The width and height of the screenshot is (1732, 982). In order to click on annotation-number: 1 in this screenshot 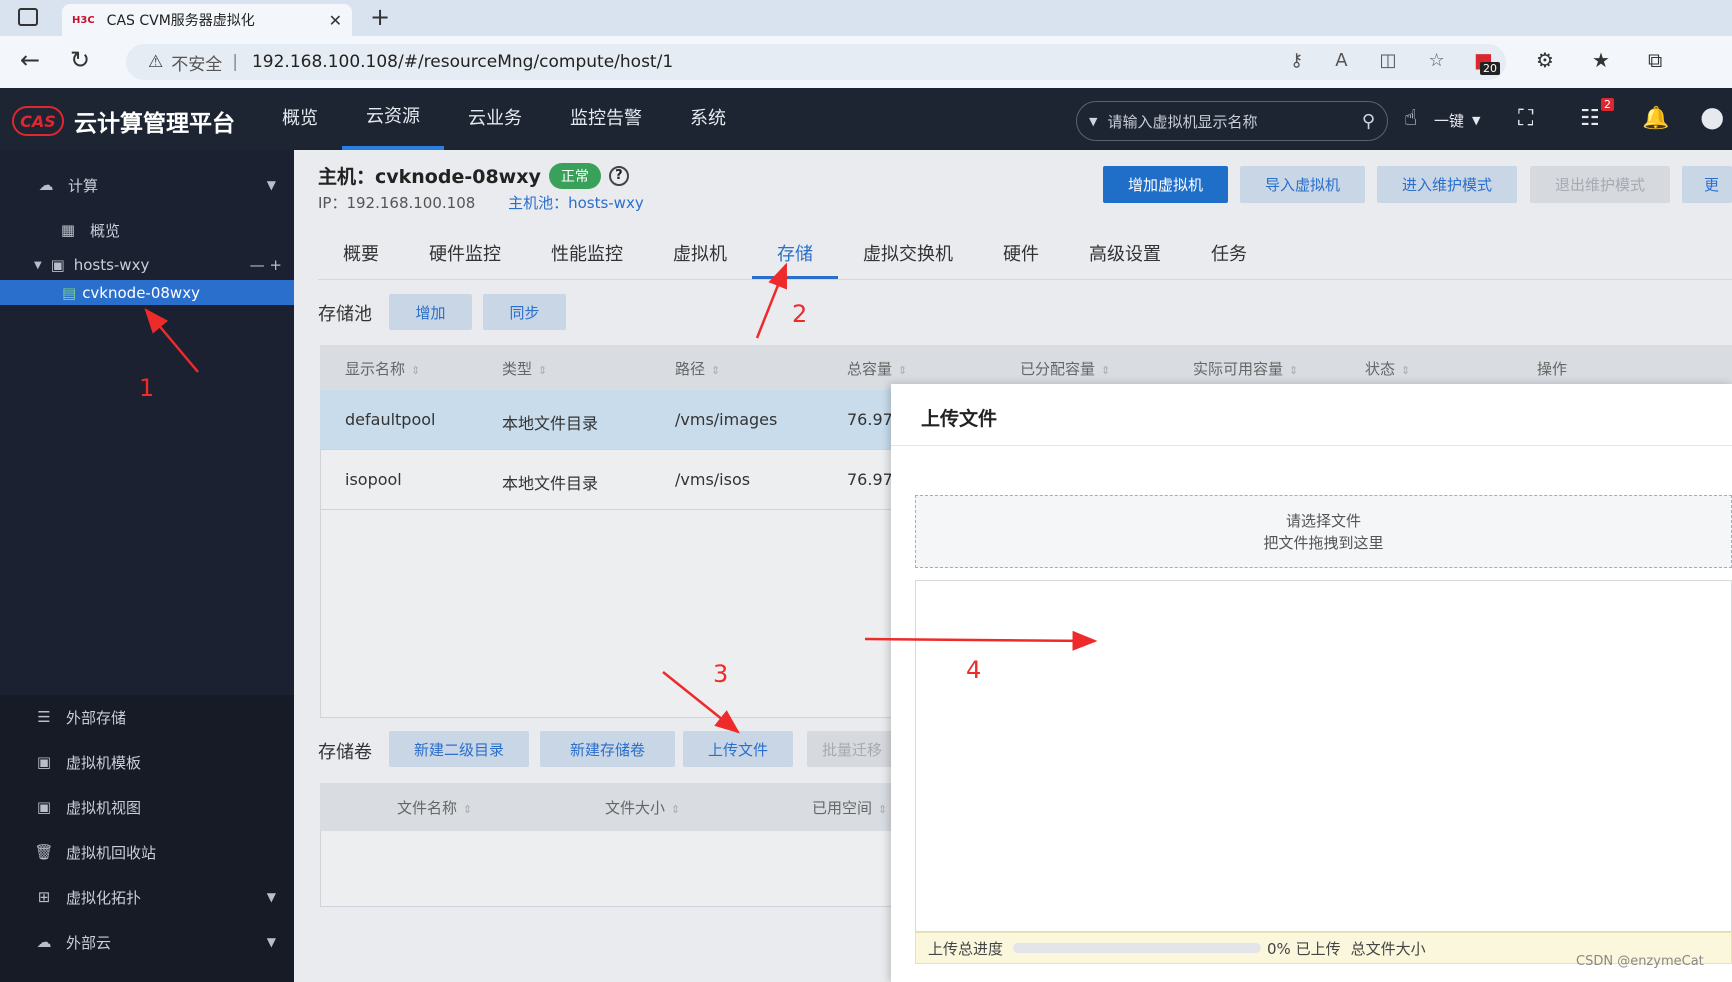, I will do `click(147, 388)`.